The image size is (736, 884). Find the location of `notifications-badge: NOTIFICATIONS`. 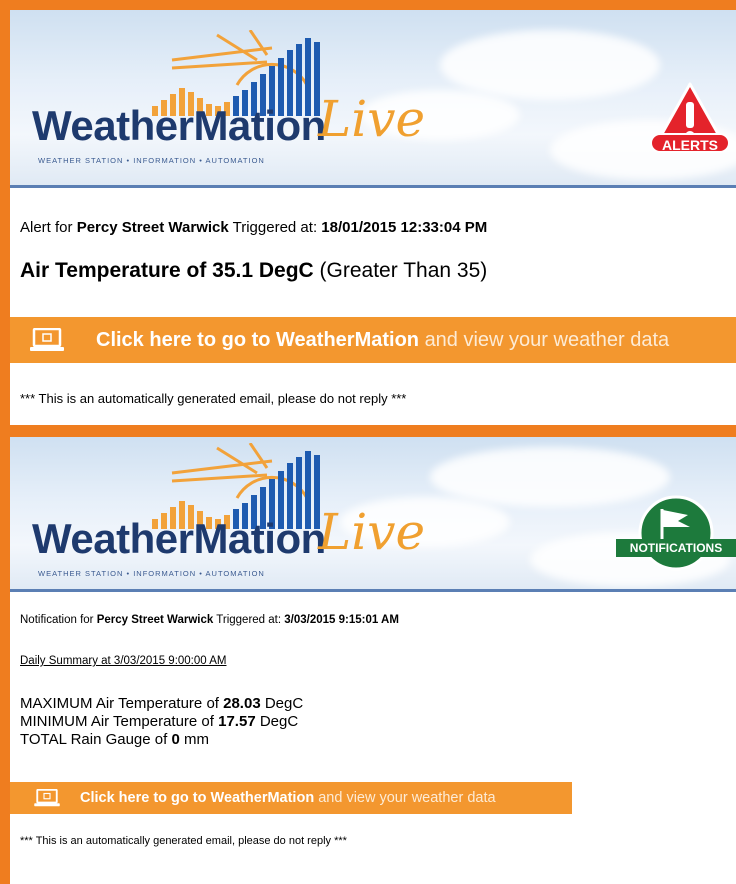

notifications-badge: NOTIFICATIONS is located at coordinates (676, 533).